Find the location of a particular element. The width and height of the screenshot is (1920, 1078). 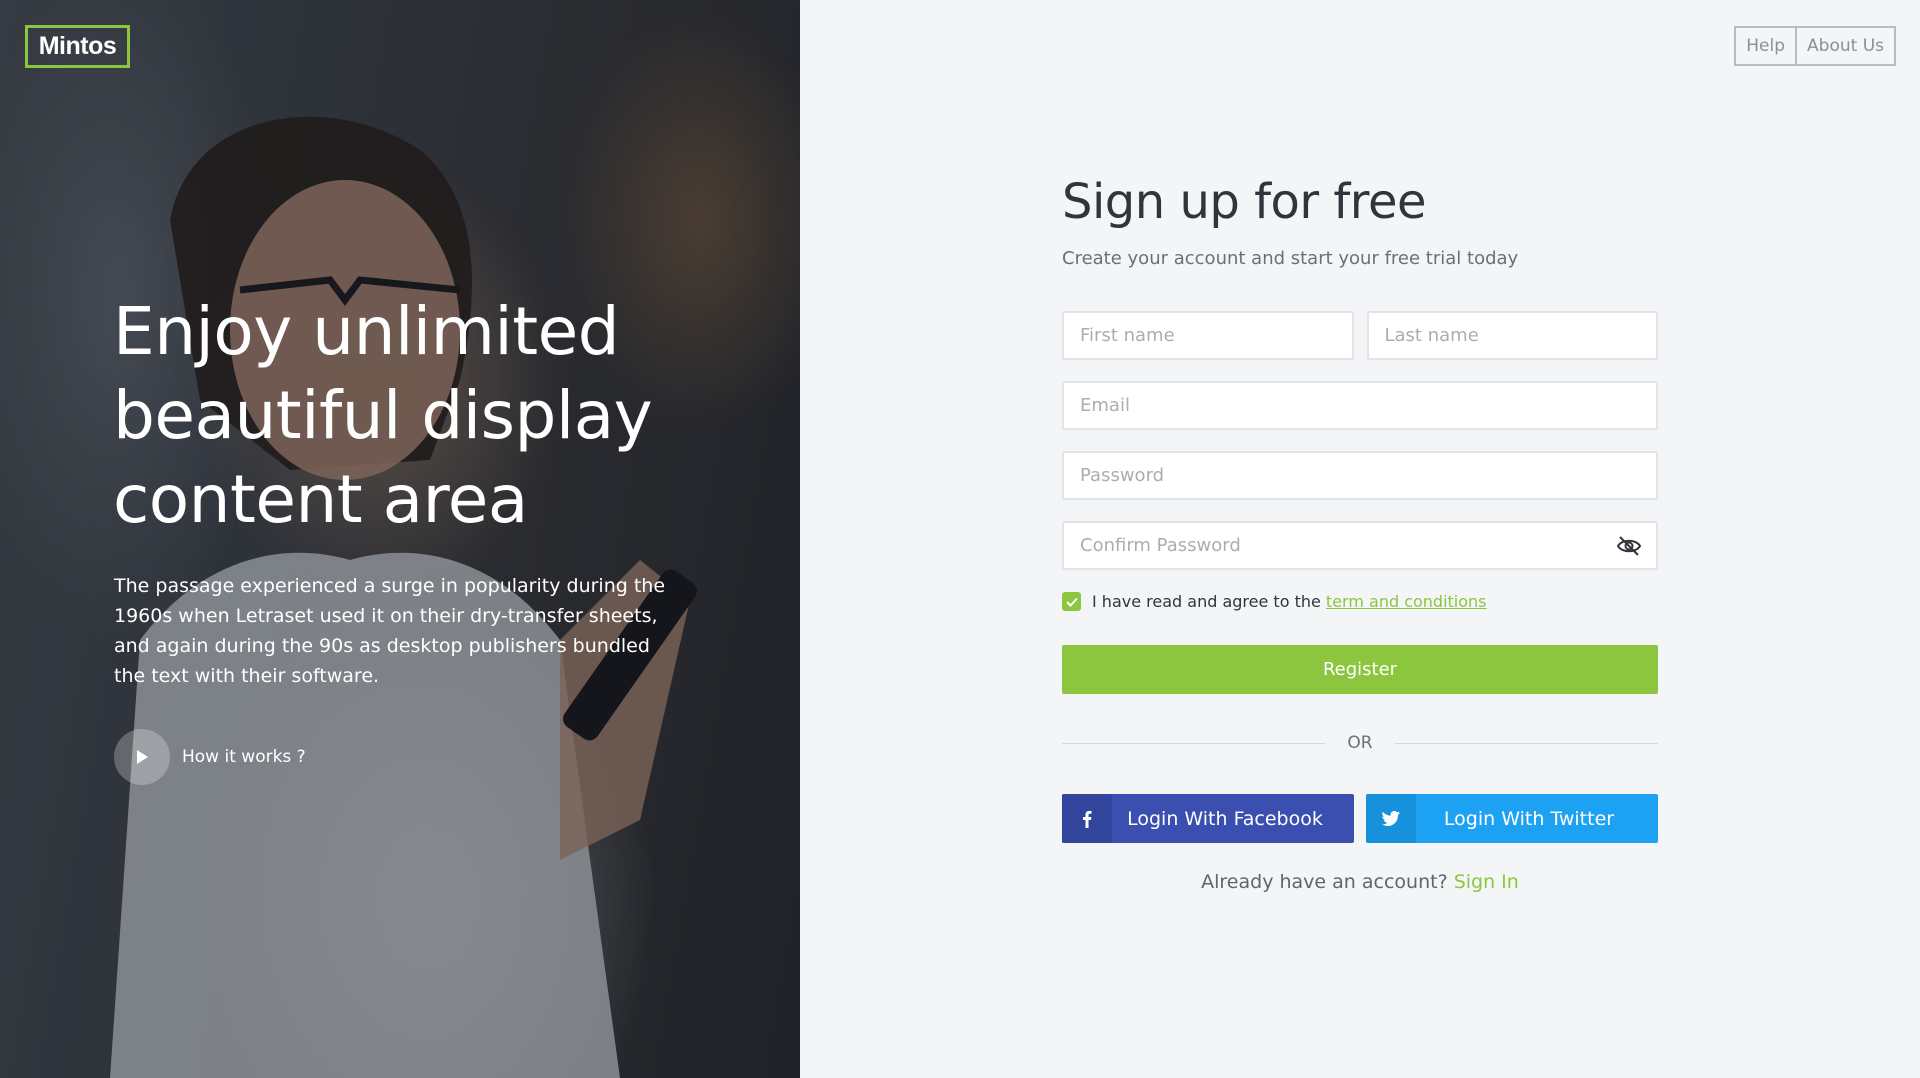

last-name-input is located at coordinates (1512, 335).